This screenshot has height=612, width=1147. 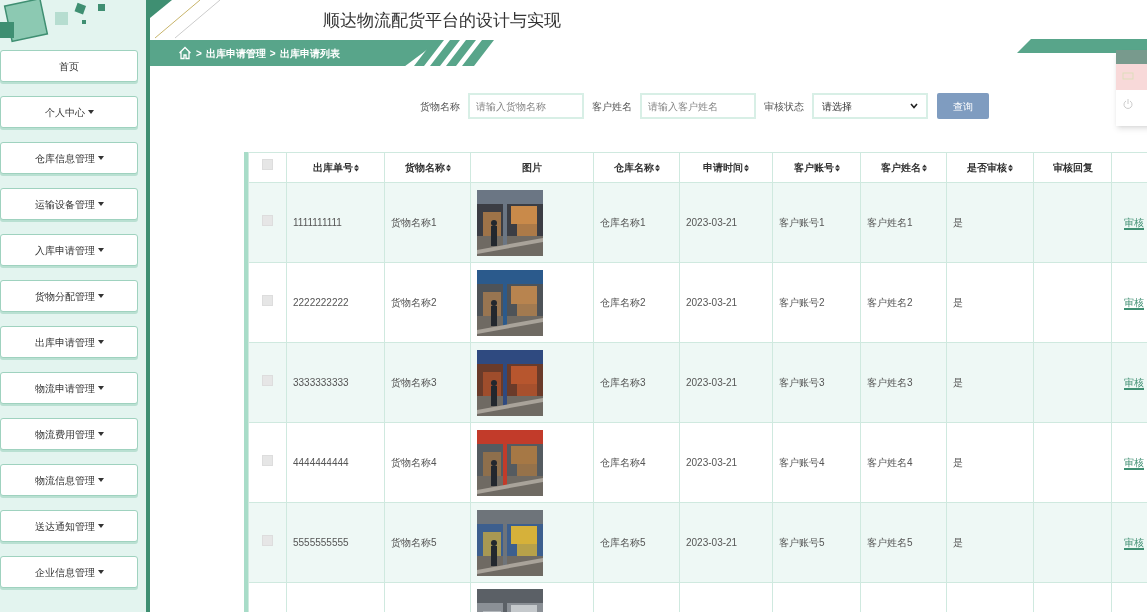 I want to click on sidebar-item: 物流费用管理, so click(x=69, y=434).